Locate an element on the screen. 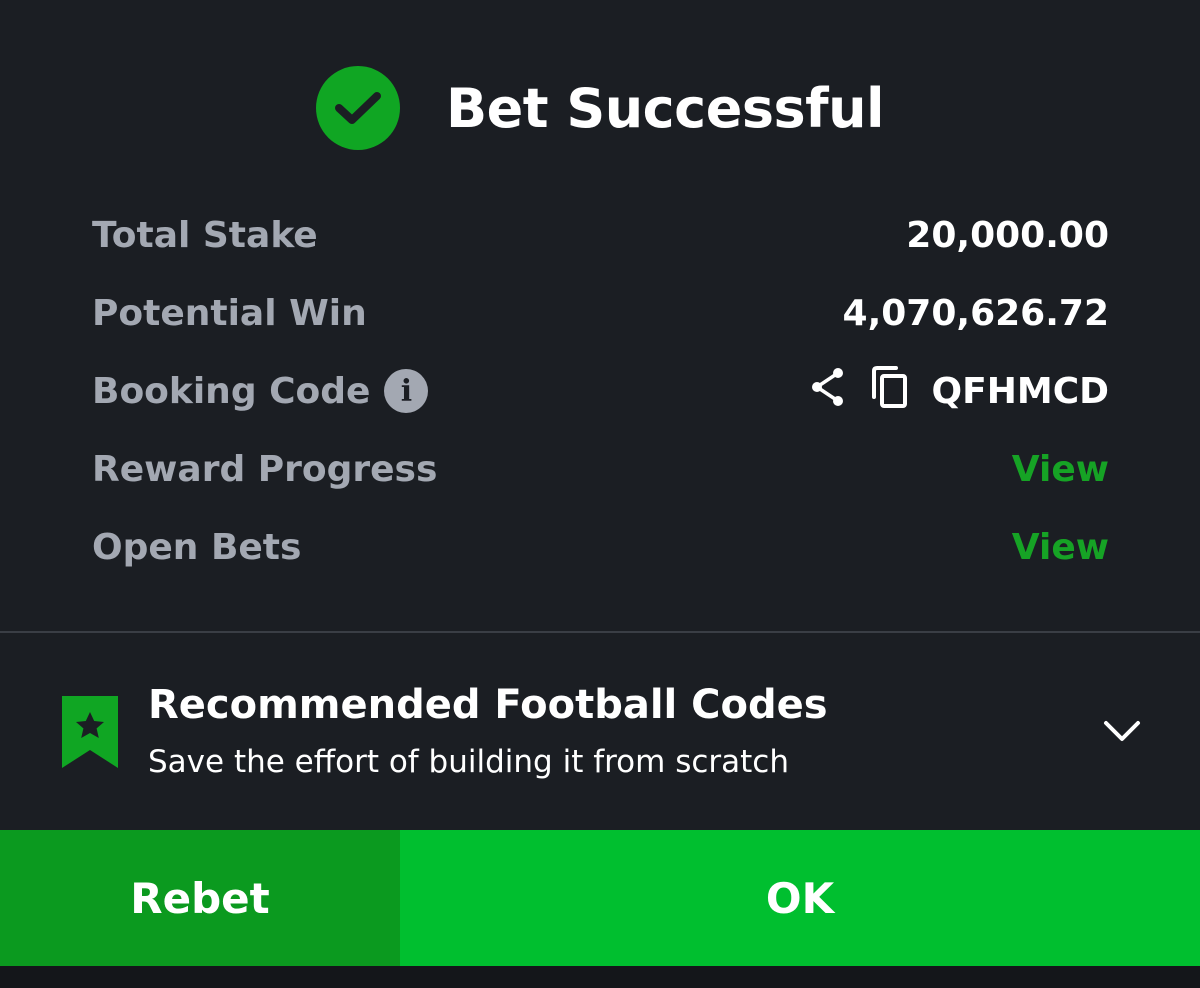 Image resolution: width=1200 pixels, height=988 pixels. success-header: Bet Successful is located at coordinates (600, 108).